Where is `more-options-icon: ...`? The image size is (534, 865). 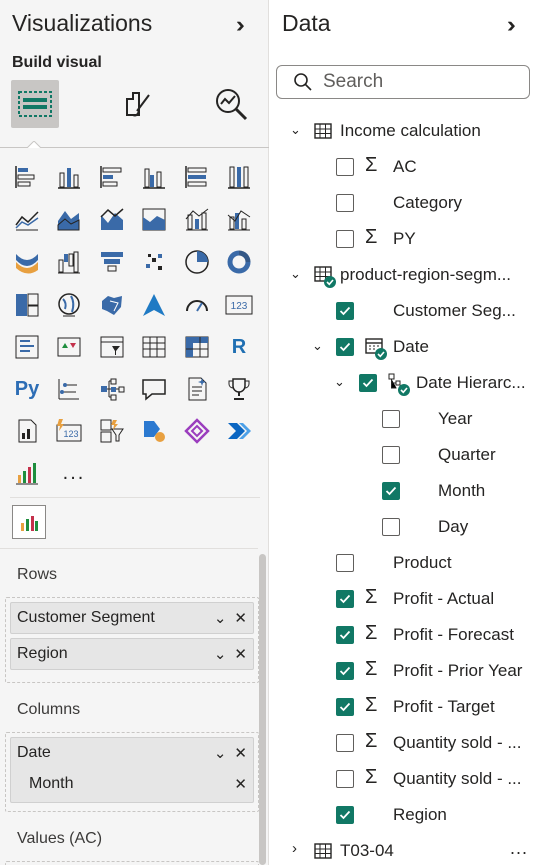
more-options-icon: ... is located at coordinates (519, 848).